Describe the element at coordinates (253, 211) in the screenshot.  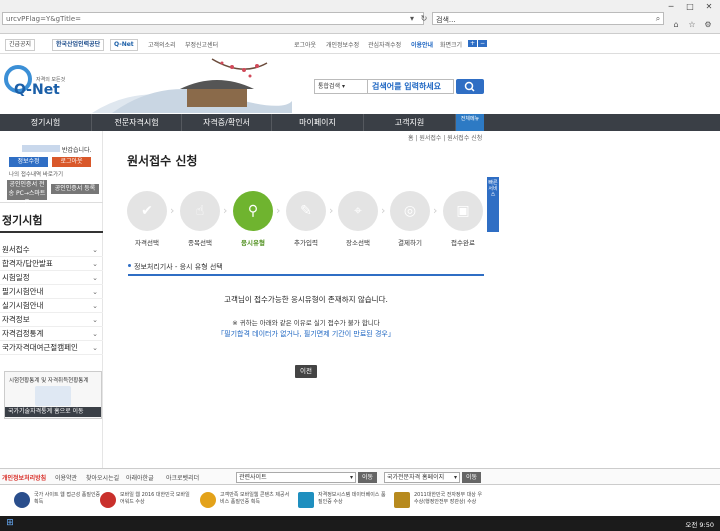
I see `step-3-circle: ⚲` at that location.